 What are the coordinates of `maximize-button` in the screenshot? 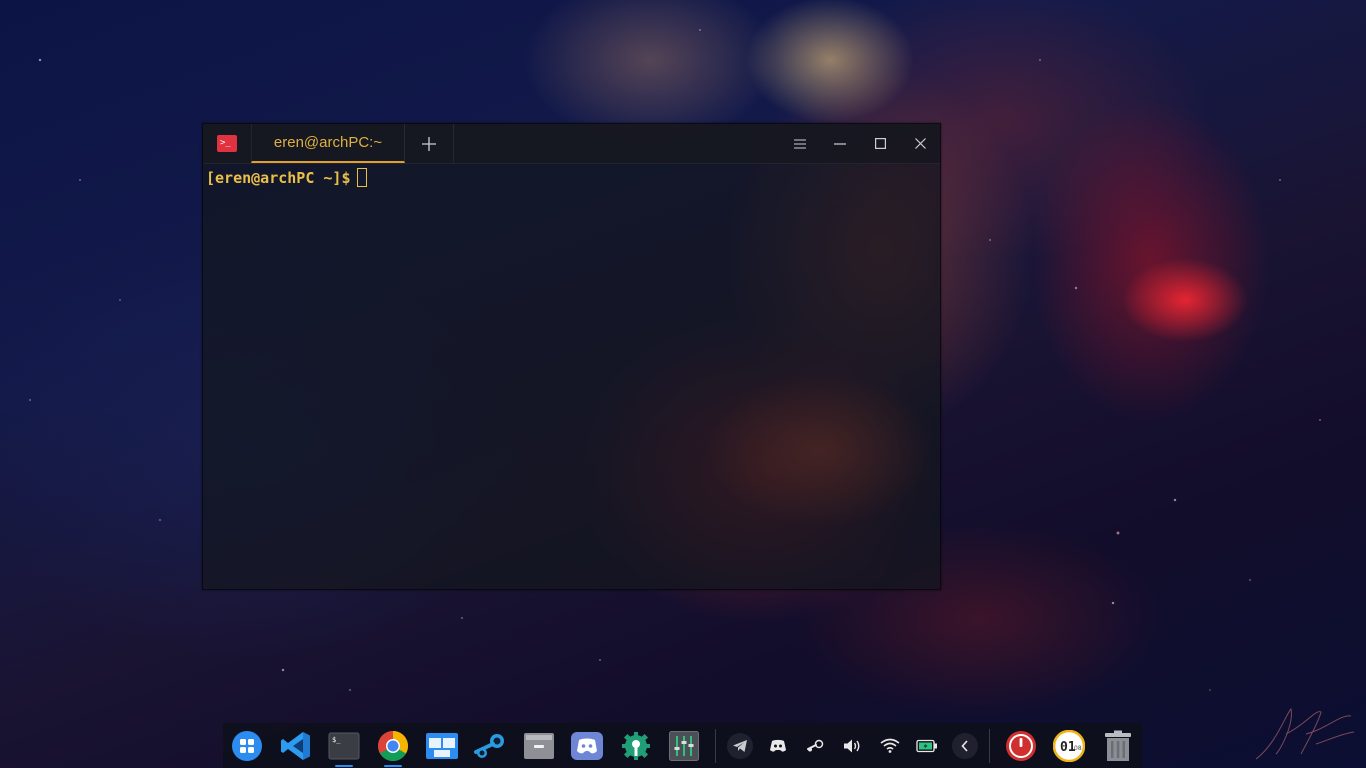 It's located at (880, 143).